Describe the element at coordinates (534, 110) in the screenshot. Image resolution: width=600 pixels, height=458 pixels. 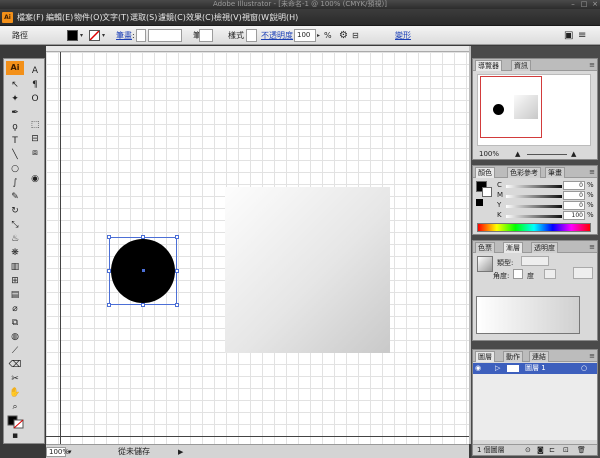
I see `navigator-thumbnail` at that location.